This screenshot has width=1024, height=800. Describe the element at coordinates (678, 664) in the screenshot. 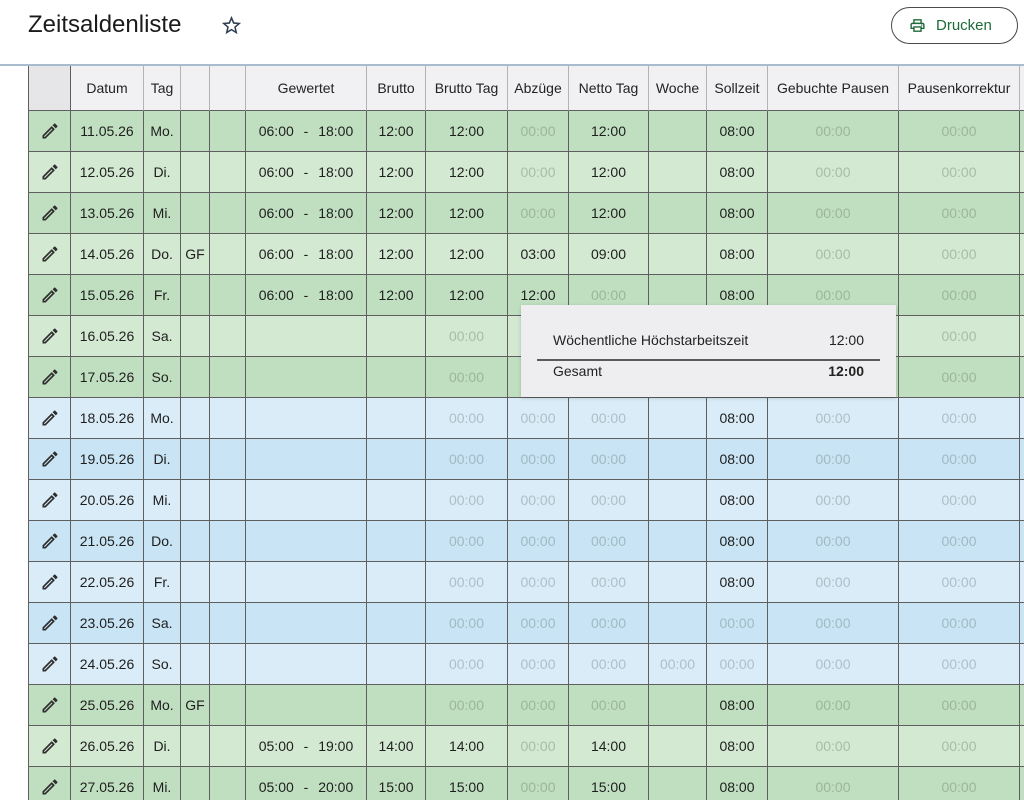

I see `cell-woche: 00:00` at that location.